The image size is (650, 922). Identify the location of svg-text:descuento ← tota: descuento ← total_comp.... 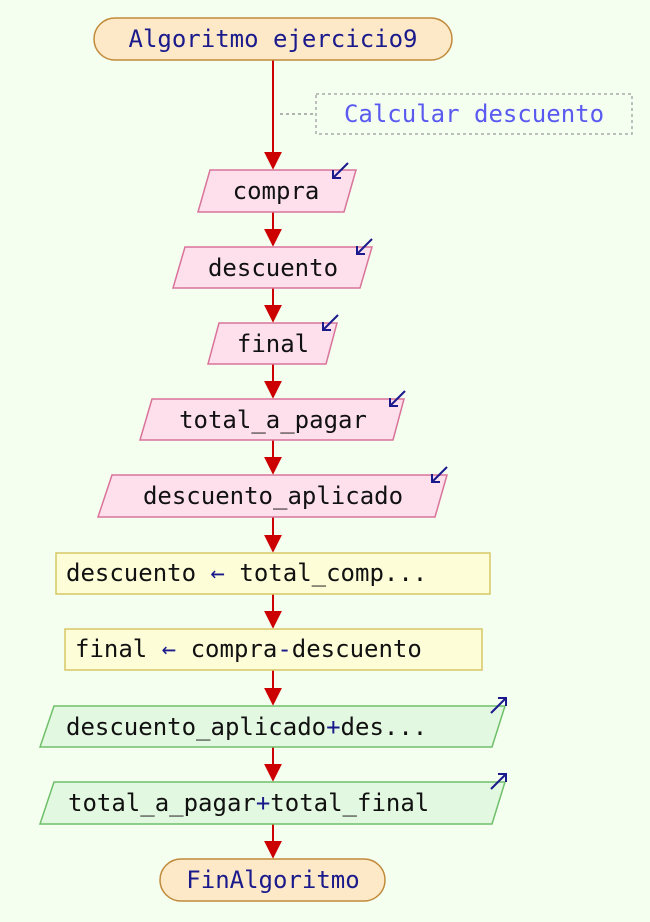
(246, 573).